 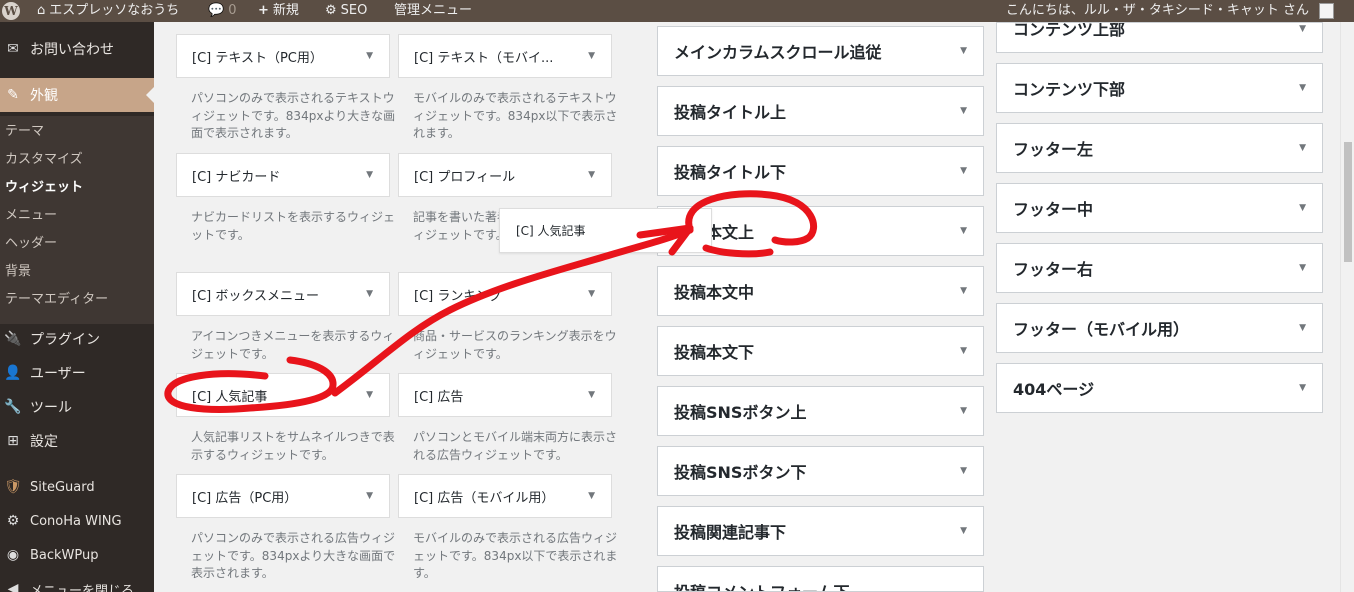 What do you see at coordinates (515, 555) in the screenshot?
I see `widget-description: モバイルのみで表示される広告ウィジェットです。834px以下で表示されます。` at bounding box center [515, 555].